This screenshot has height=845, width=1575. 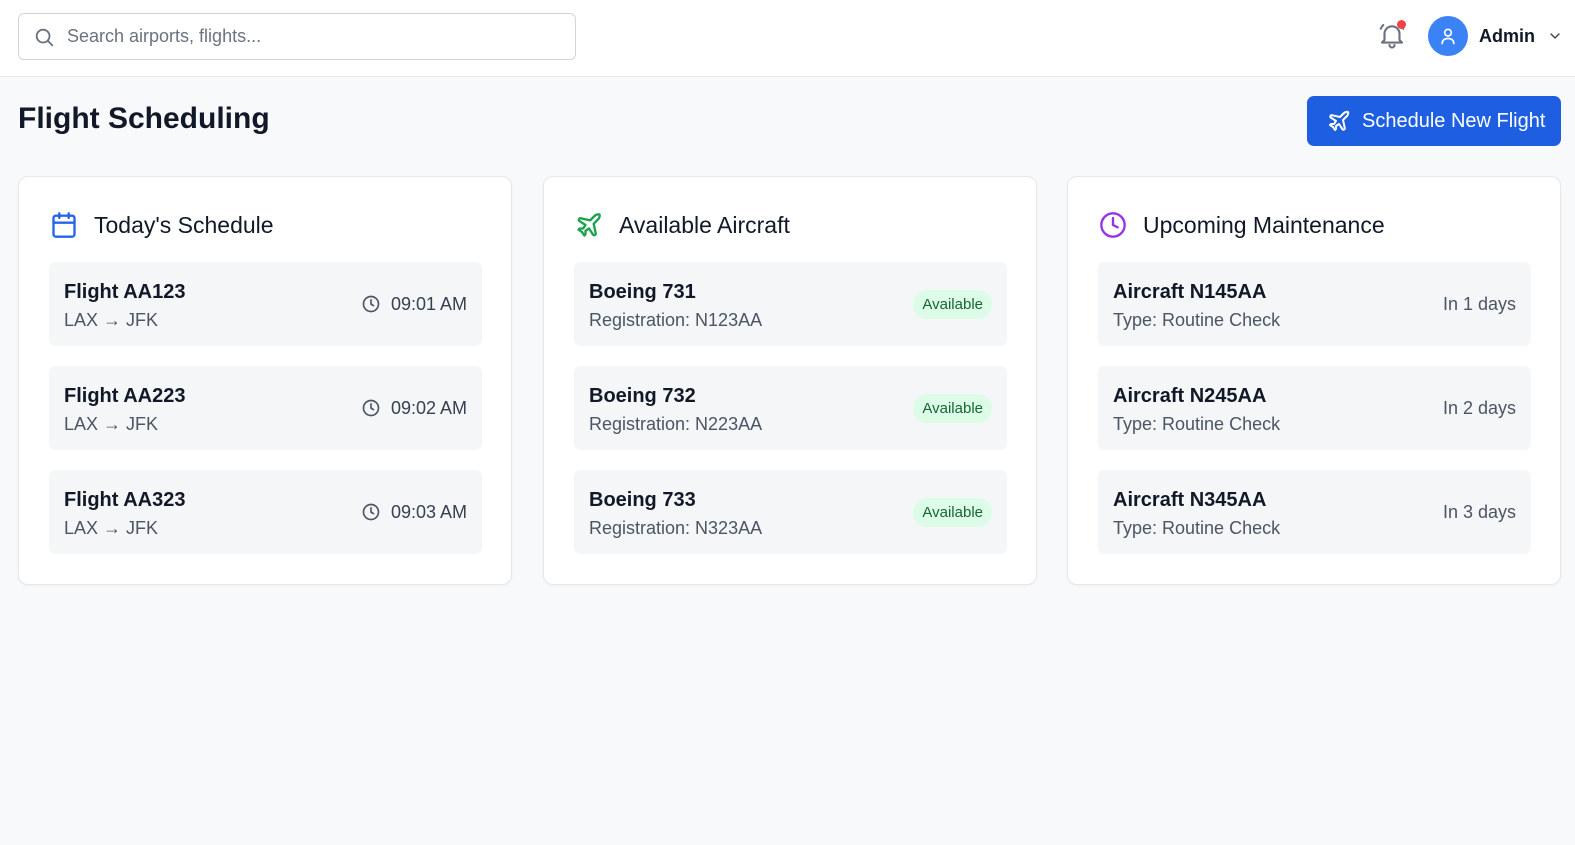 I want to click on flight-number: Flight AA123, so click(x=125, y=292).